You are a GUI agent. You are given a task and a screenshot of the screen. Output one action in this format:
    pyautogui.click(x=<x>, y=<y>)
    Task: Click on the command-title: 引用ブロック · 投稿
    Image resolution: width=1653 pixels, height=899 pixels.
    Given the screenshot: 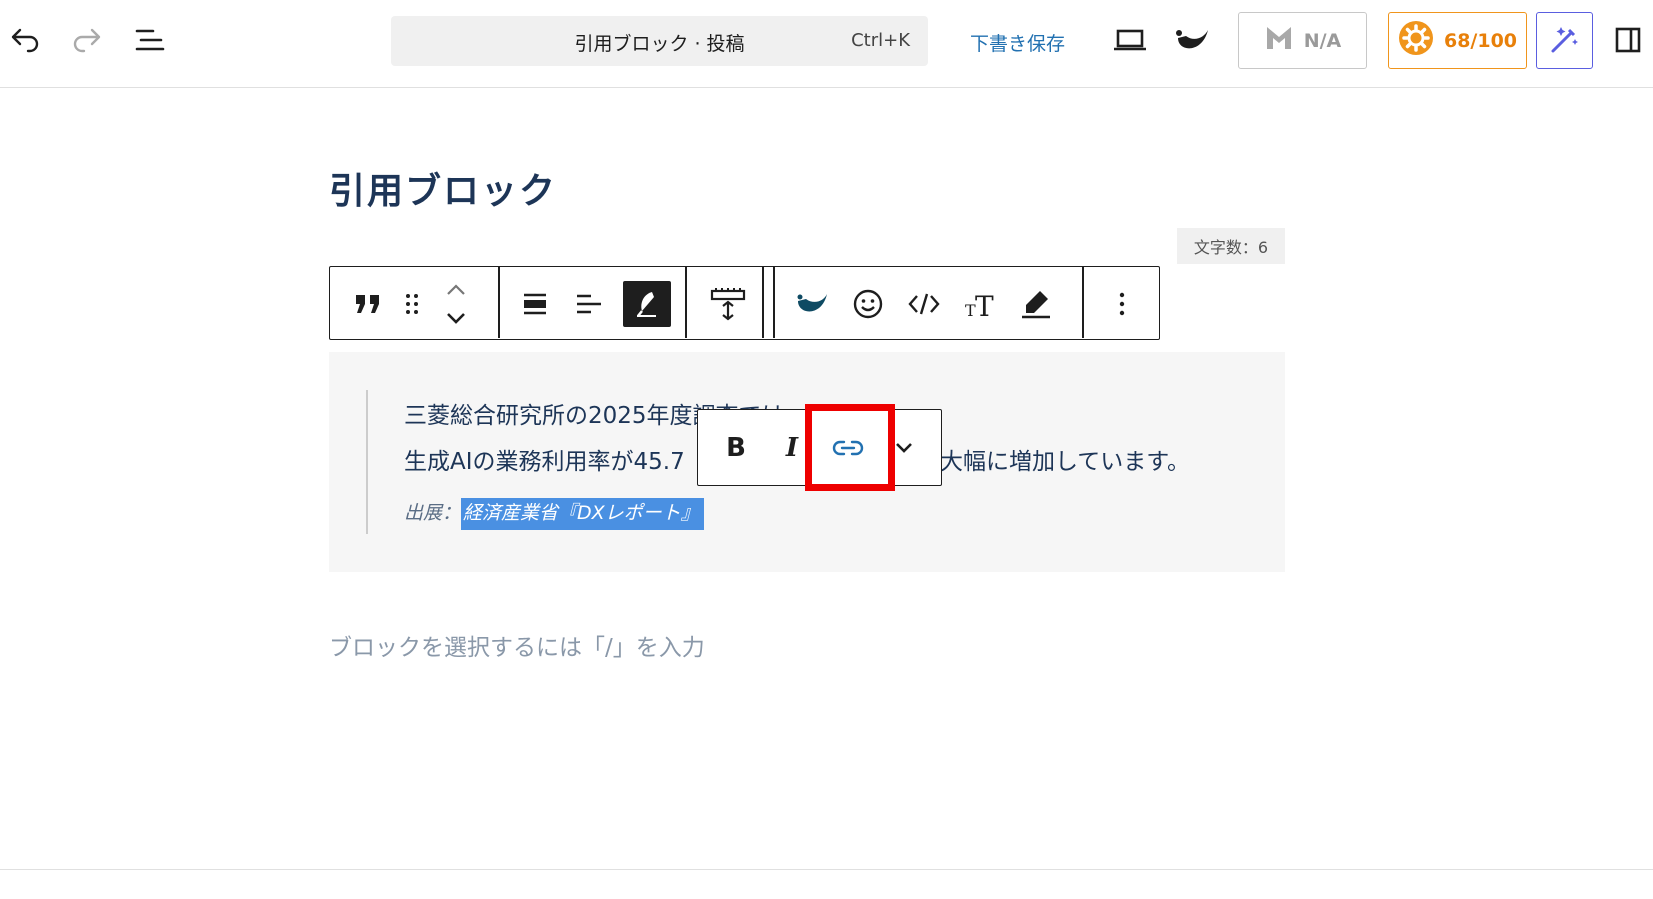 What is the action you would take?
    pyautogui.click(x=659, y=44)
    